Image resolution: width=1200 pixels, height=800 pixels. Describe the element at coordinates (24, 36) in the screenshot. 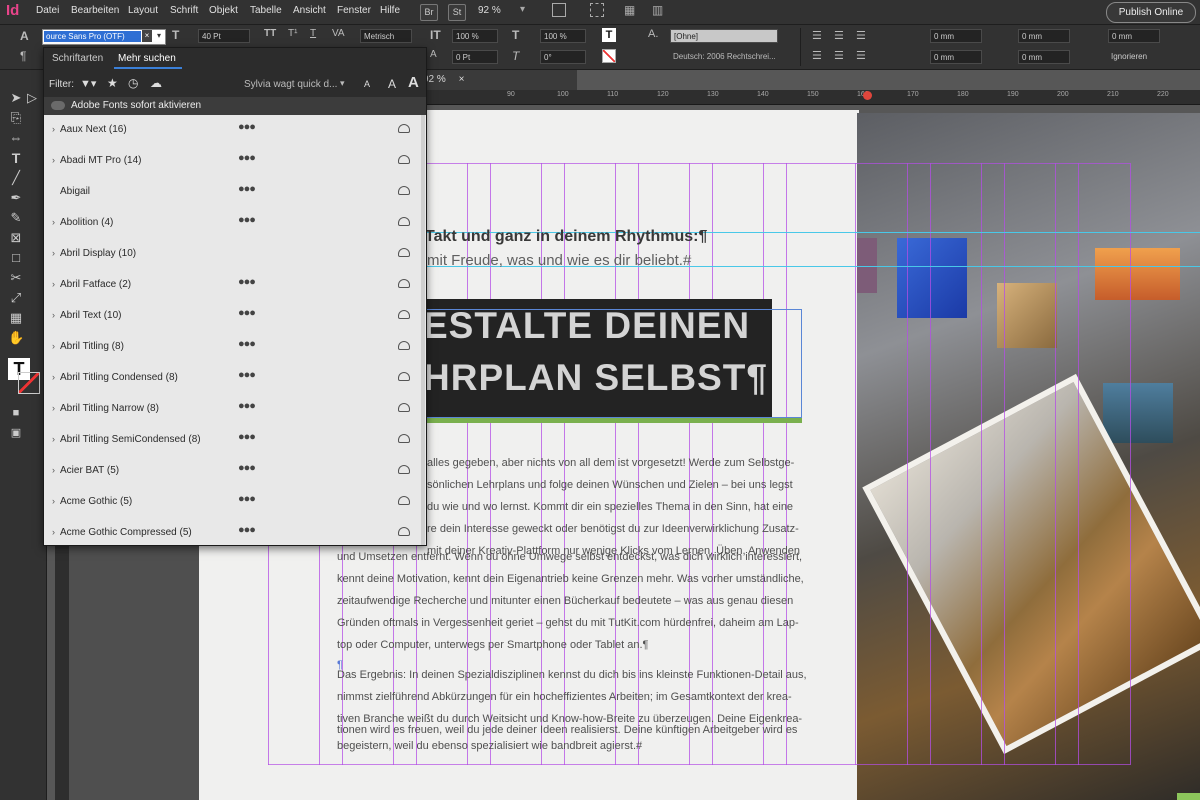

I see `character-mode-icon: A` at that location.